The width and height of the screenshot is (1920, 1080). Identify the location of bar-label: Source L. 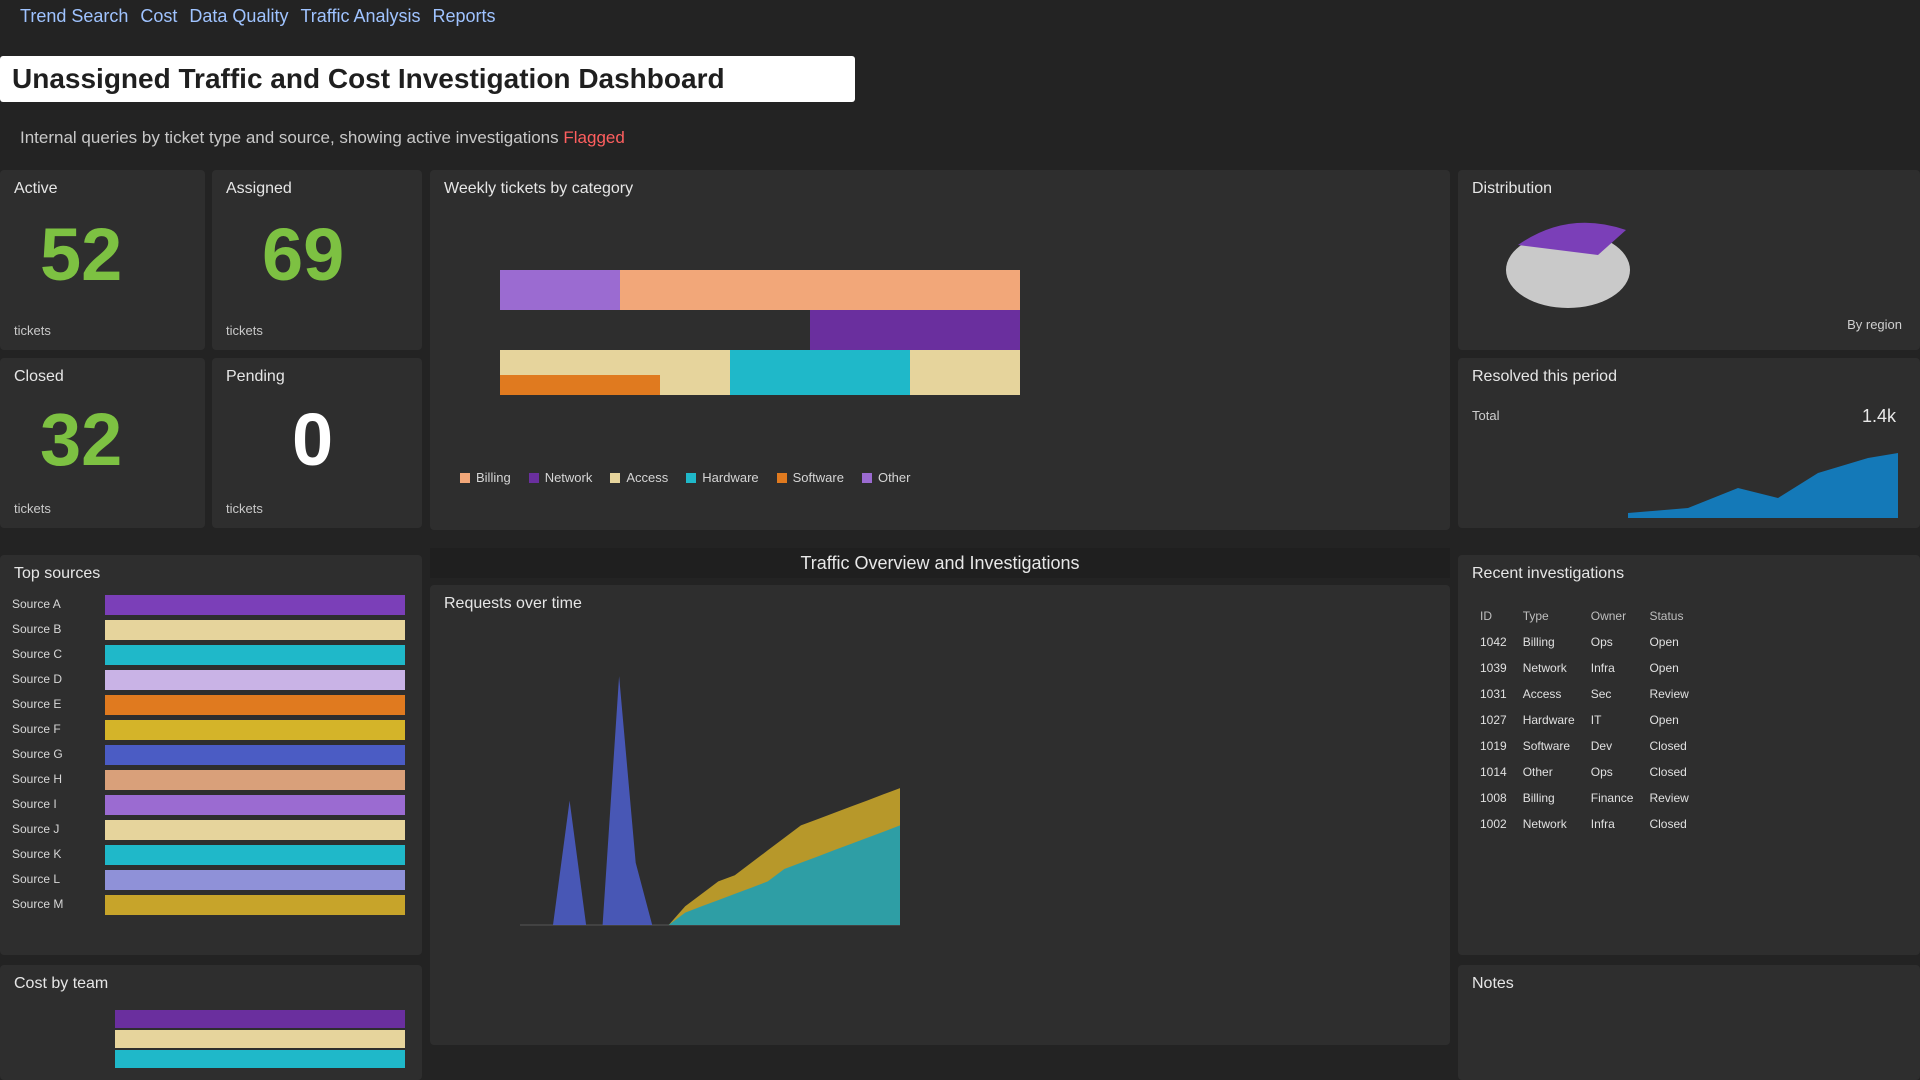
(36, 879).